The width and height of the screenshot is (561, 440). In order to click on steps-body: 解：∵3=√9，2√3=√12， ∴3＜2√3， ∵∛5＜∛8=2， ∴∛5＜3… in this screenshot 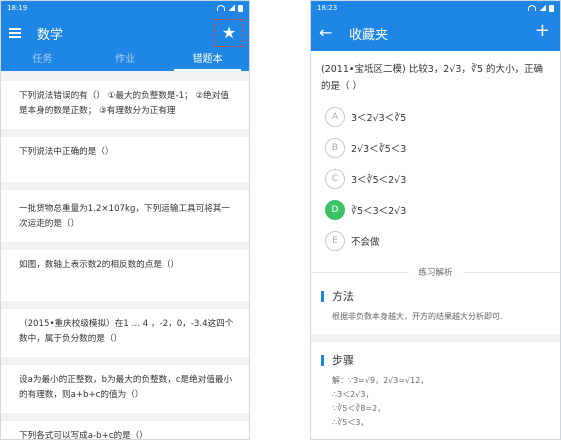, I will do `click(435, 402)`.